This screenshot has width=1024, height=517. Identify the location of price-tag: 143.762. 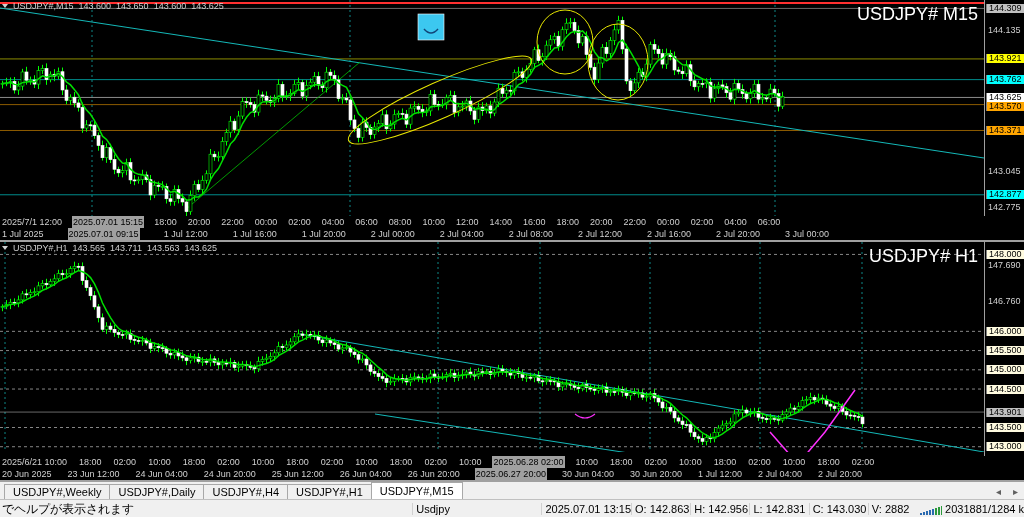
(1005, 80).